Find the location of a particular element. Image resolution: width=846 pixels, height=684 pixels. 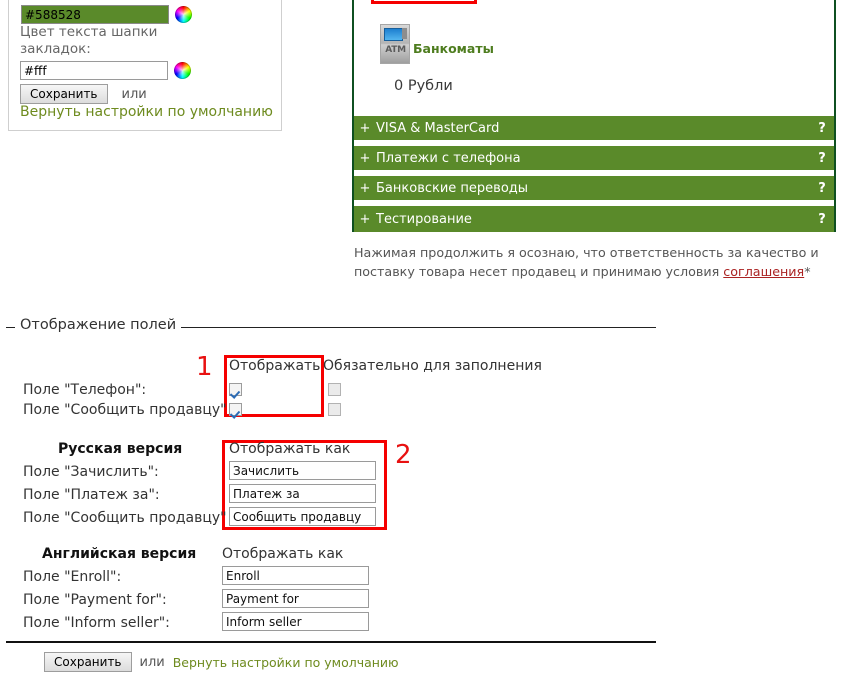

row-label-inform-seller-ru: Поле "Сообщить продавцу" is located at coordinates (125, 518).